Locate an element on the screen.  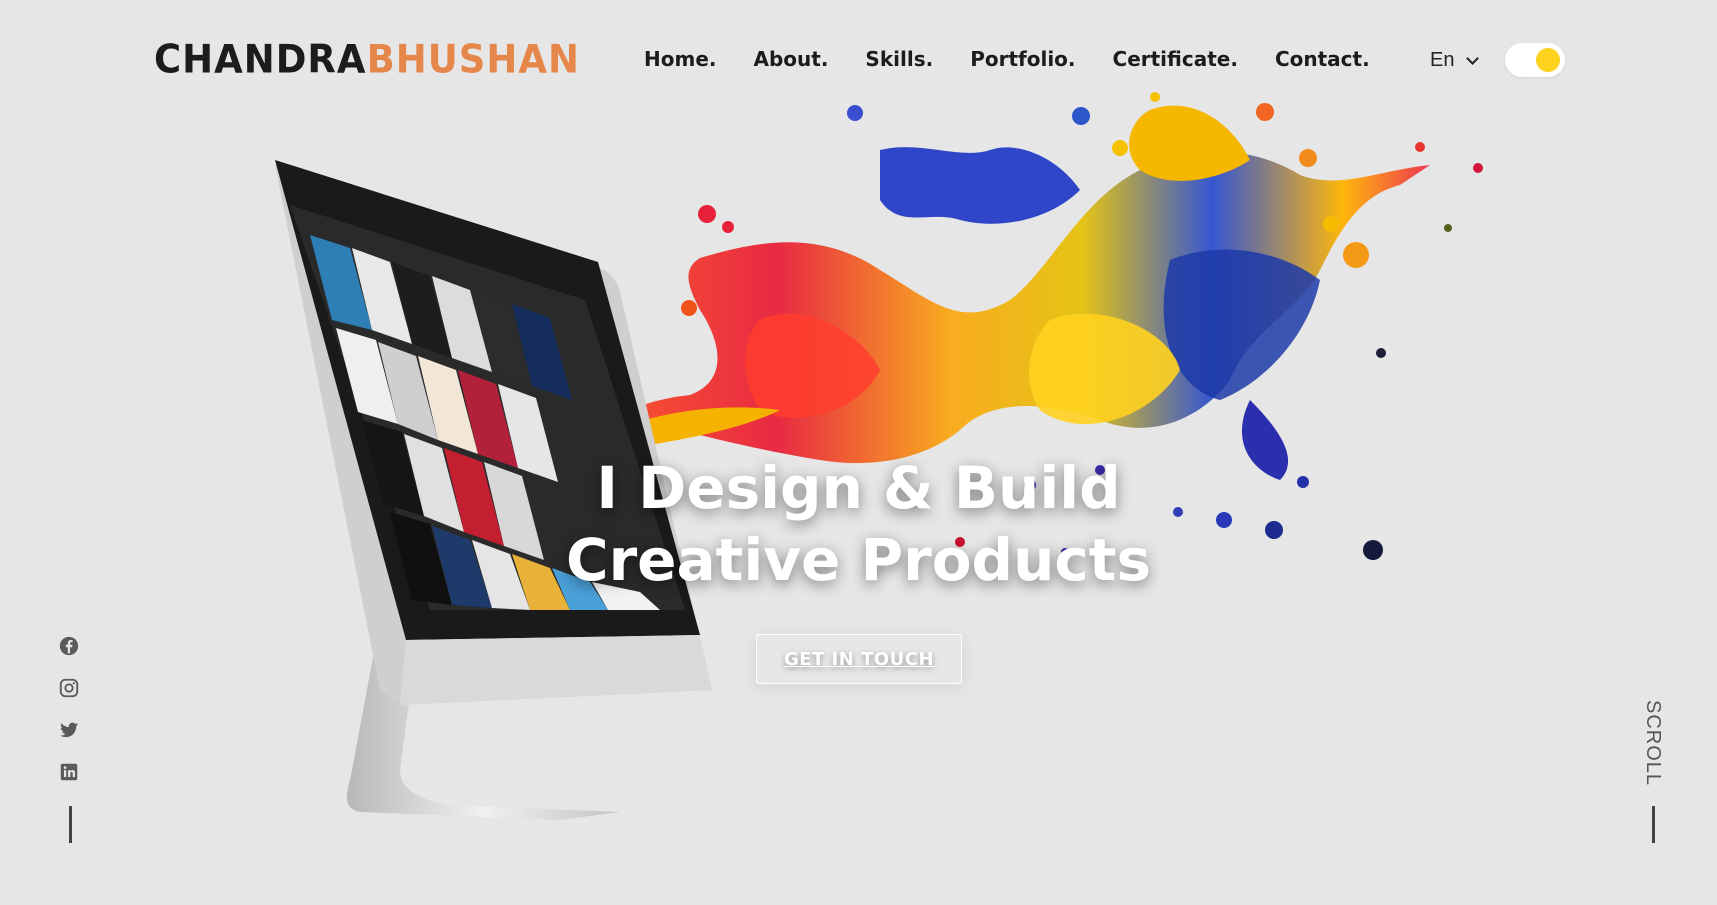
scroll-indicator: SCROLL is located at coordinates (1652, 743).